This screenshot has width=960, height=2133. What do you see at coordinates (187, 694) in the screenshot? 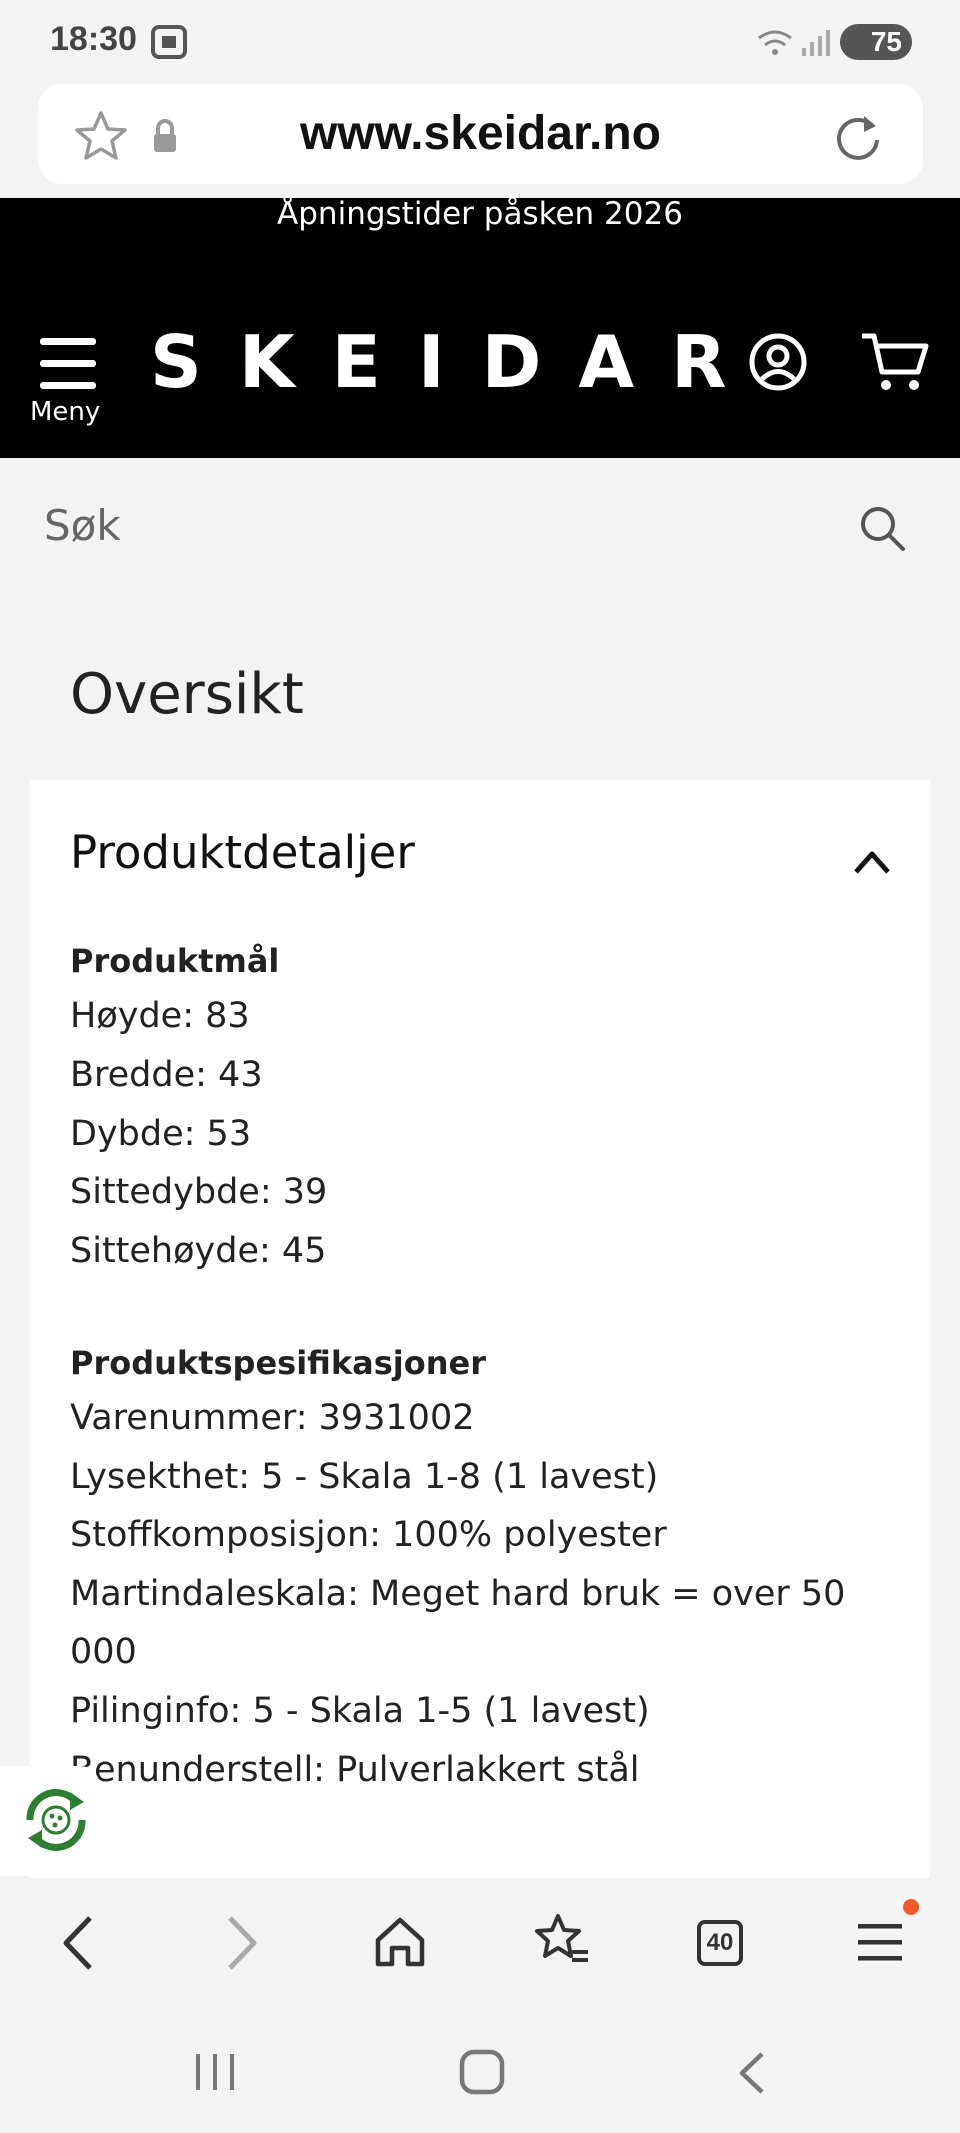
I see `overview-title: Oversikt` at bounding box center [187, 694].